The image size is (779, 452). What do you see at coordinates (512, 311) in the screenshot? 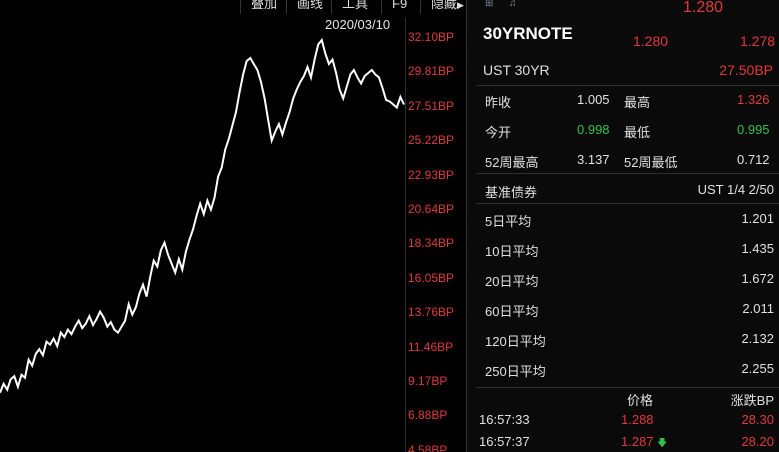
I see `ma-label: 60日平均` at bounding box center [512, 311].